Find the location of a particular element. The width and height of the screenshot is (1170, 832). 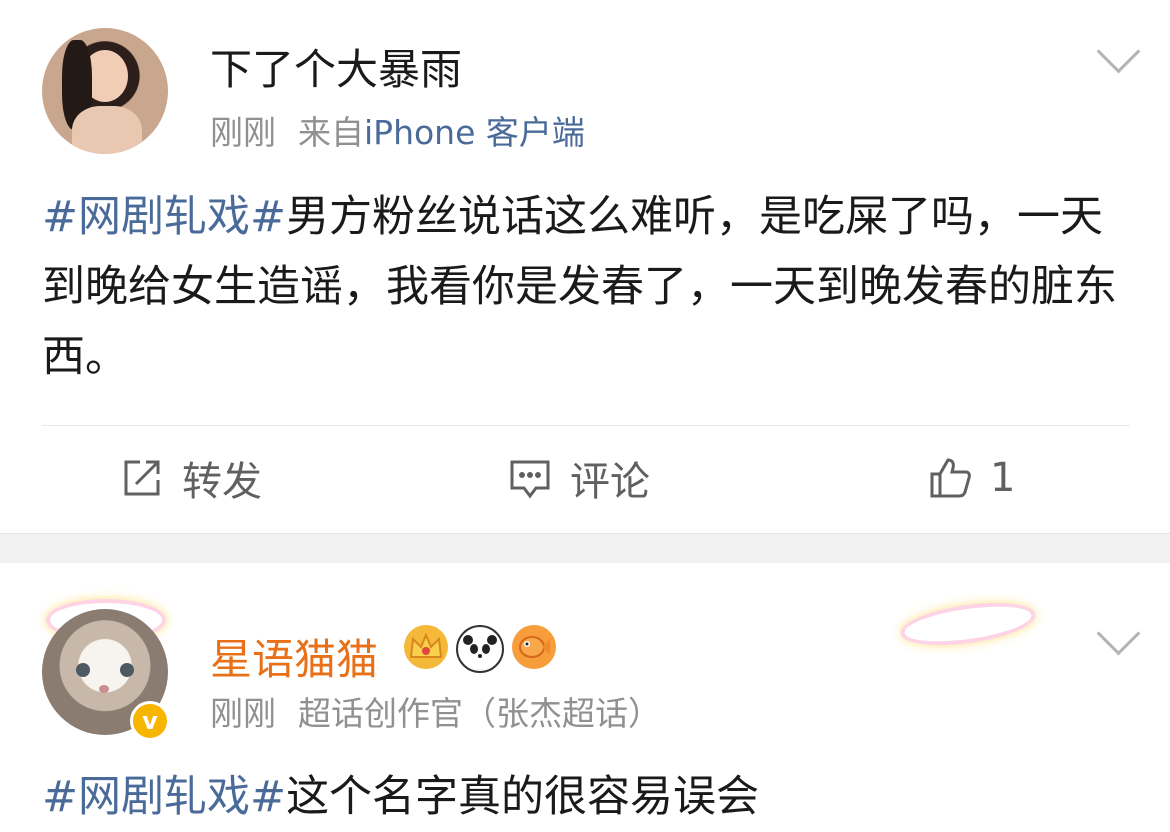

author-avatar is located at coordinates (105, 91).